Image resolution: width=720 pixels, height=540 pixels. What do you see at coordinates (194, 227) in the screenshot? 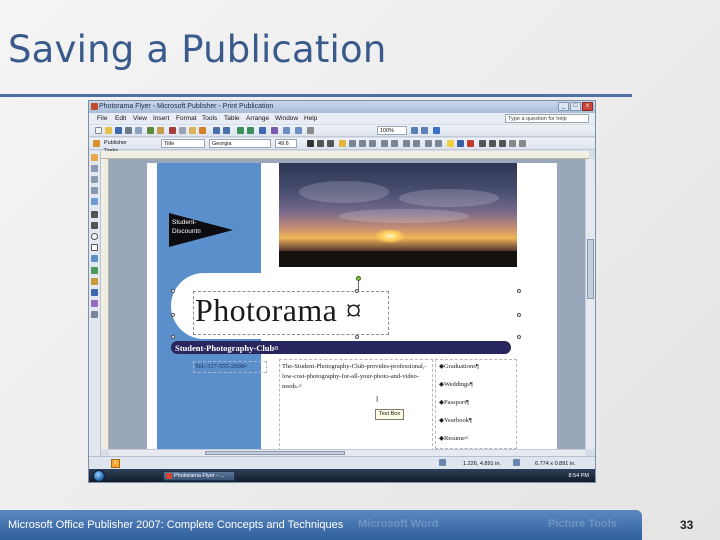
I see `pennant-text: Student- Discount¤` at bounding box center [194, 227].